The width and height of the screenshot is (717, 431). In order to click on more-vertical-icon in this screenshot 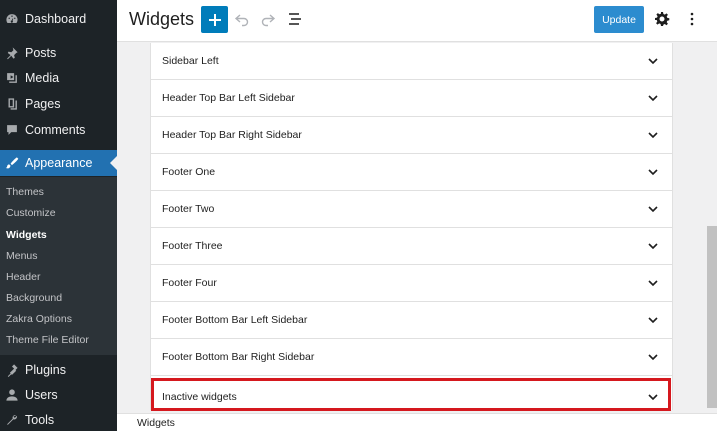, I will do `click(692, 19)`.